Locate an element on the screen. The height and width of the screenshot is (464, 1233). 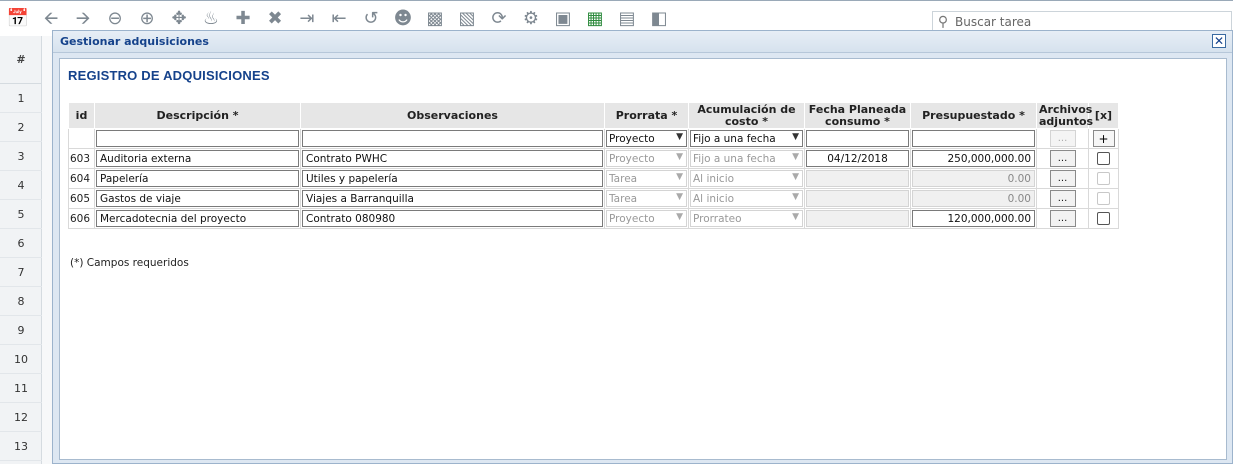
required-fields-note: (*) Campos requeridos is located at coordinates (129, 263).